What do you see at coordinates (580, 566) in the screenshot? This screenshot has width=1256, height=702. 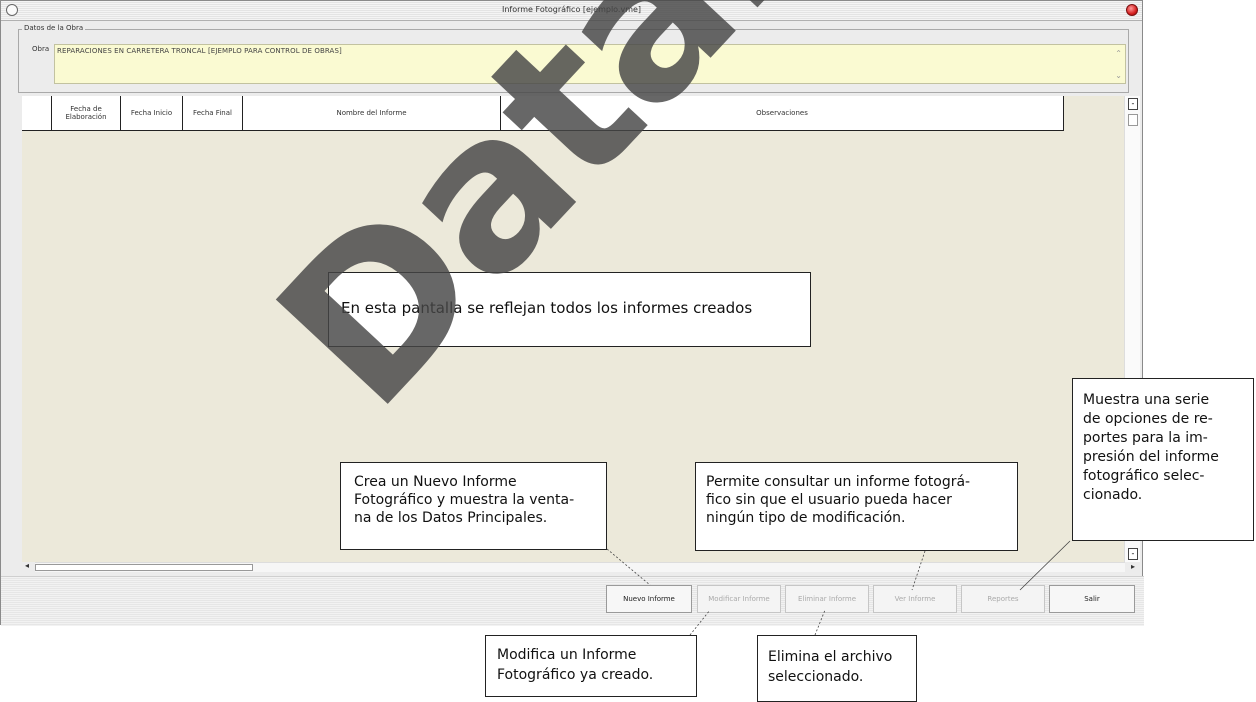 I see `horizontal-scrollbar: ◂ ▸` at bounding box center [580, 566].